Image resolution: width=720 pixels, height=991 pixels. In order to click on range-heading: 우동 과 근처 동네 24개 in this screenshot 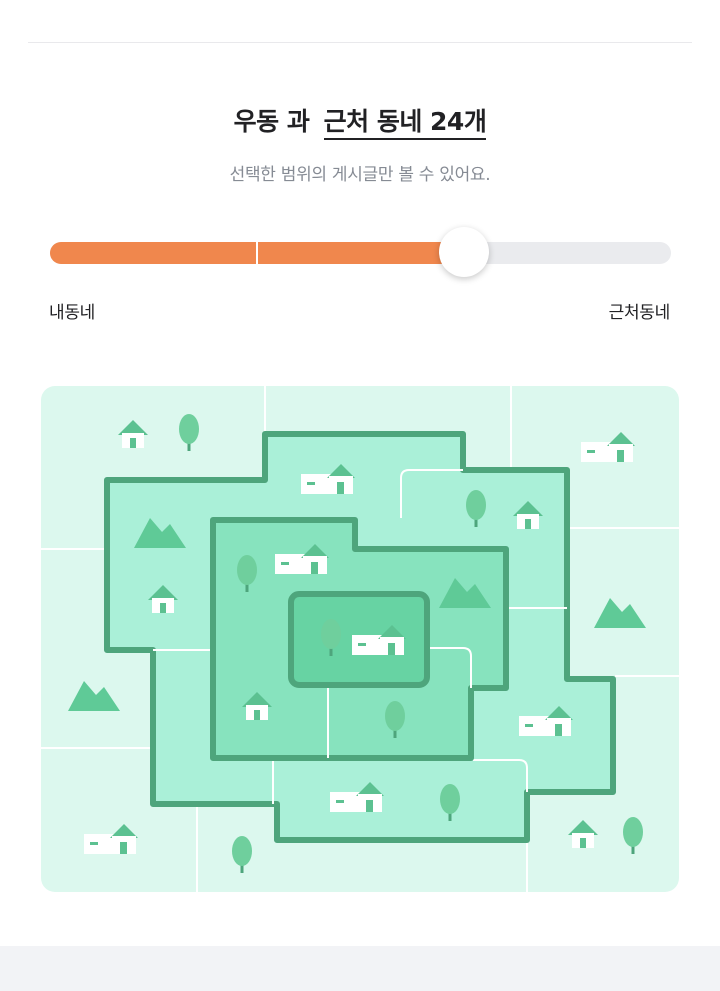, I will do `click(360, 121)`.